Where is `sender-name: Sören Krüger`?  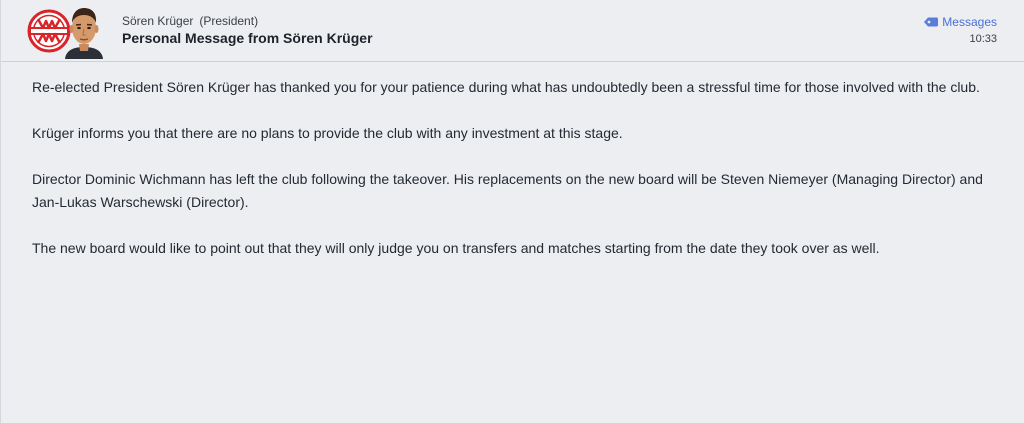 sender-name: Sören Krüger is located at coordinates (157, 21).